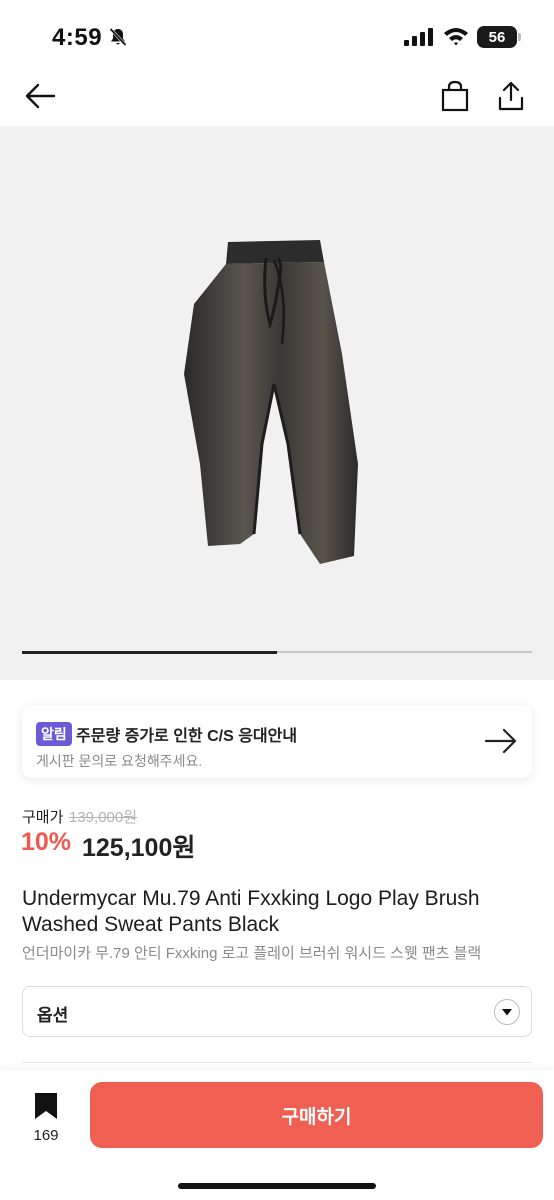 The width and height of the screenshot is (554, 1200). I want to click on top-nav, so click(277, 98).